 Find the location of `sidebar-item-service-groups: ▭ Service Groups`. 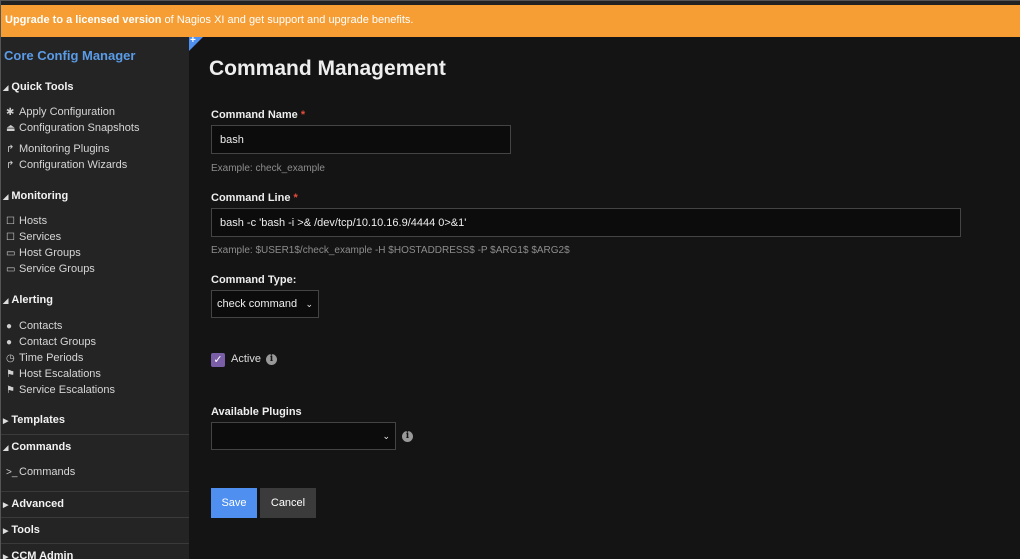

sidebar-item-service-groups: ▭ Service Groups is located at coordinates (50, 269).